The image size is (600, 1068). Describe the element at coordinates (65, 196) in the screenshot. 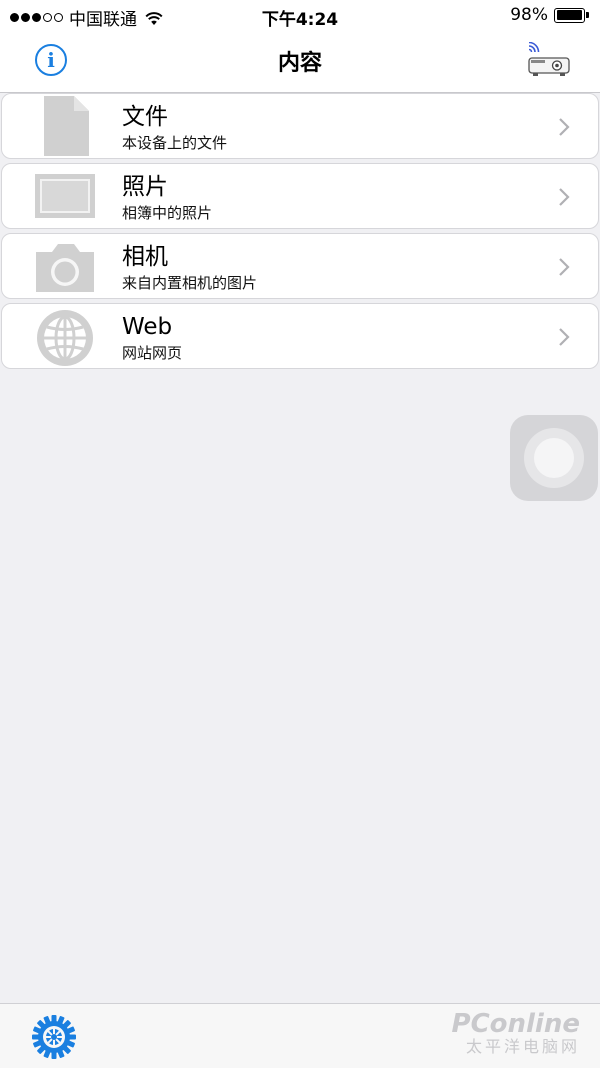

I see `photo-icon` at that location.